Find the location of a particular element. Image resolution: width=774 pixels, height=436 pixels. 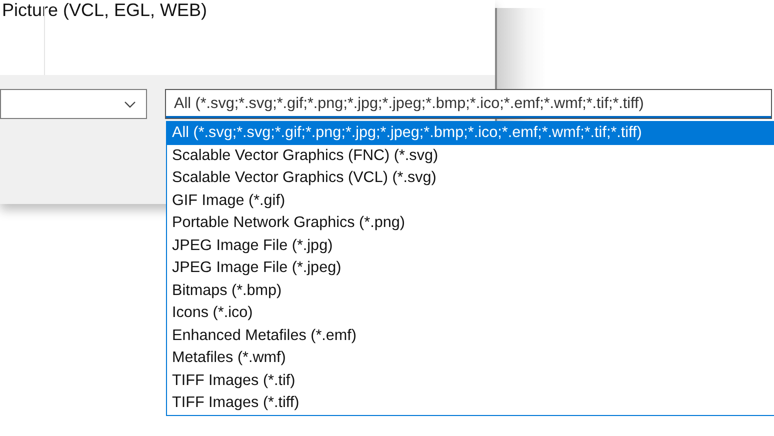

dropdown-option: Bitmaps (*.bmp) is located at coordinates (470, 291).